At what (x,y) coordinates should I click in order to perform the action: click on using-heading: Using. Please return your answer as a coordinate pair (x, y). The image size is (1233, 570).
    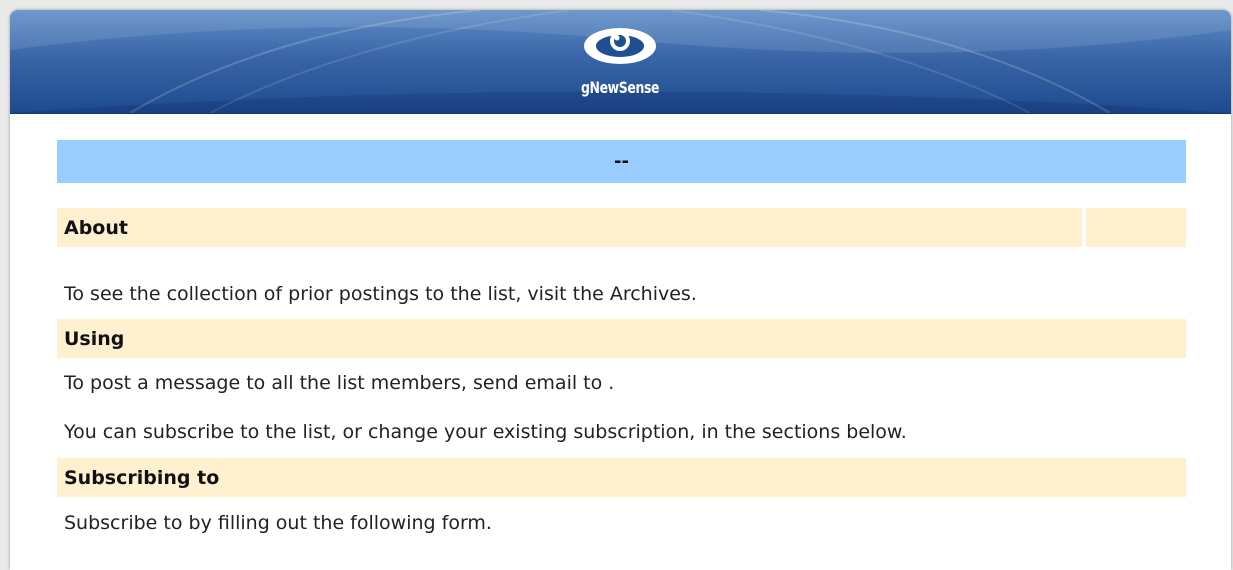
    Looking at the image, I should click on (621, 338).